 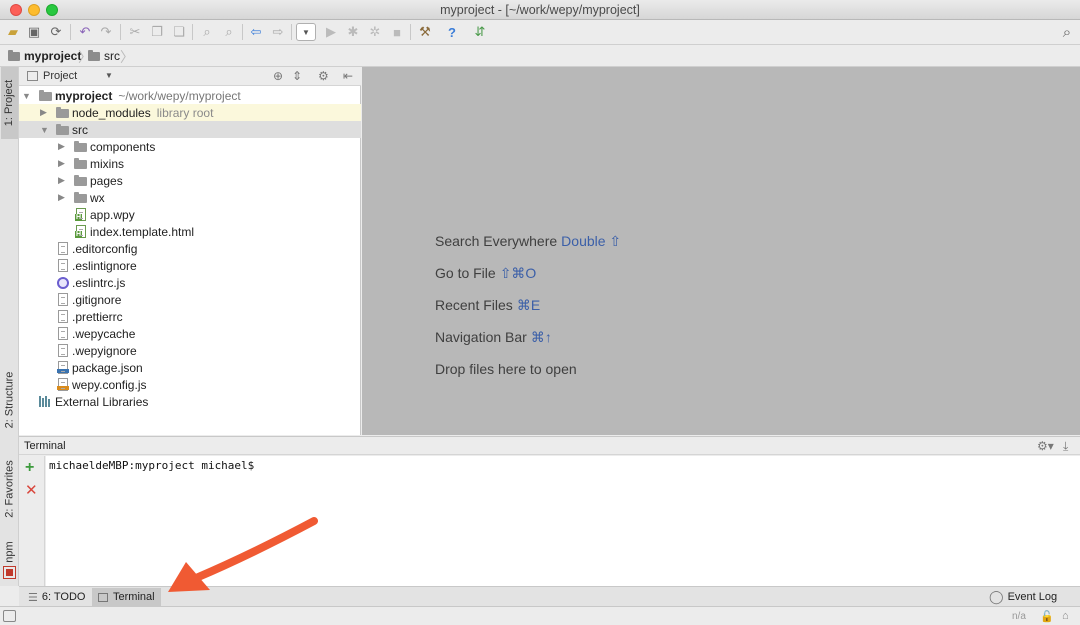 What do you see at coordinates (190, 197) in the screenshot?
I see `tree-node-wx: ▶ wx` at bounding box center [190, 197].